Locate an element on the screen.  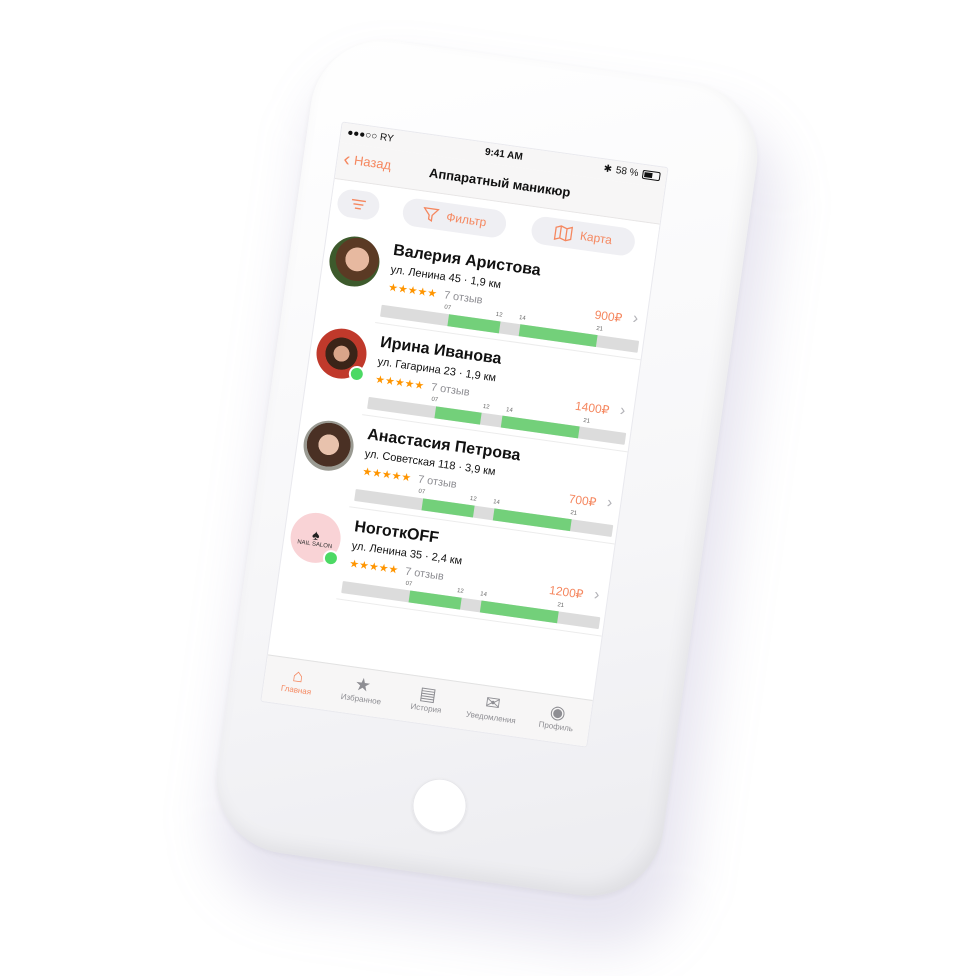
price: 900₽ is located at coordinates (608, 316).